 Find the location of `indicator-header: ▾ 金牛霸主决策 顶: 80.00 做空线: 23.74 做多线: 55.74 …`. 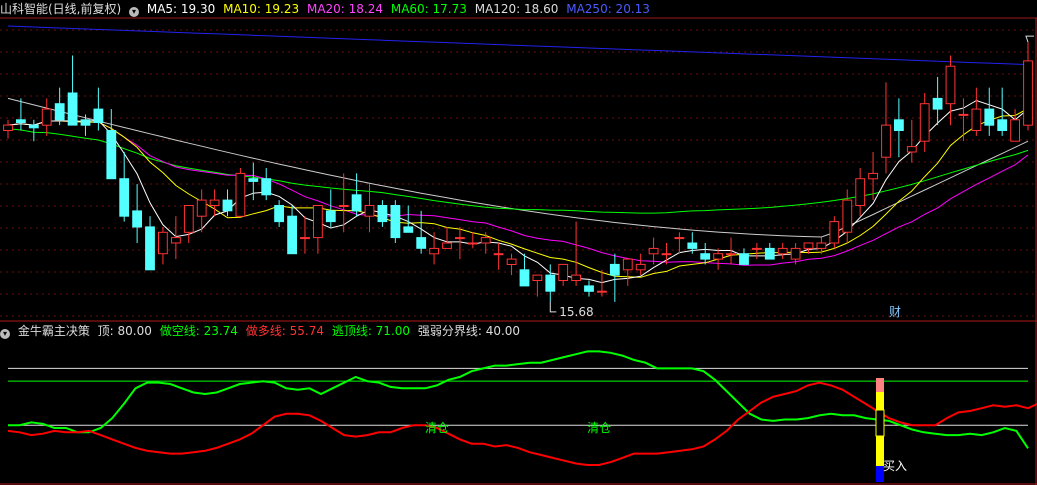

indicator-header: ▾ 金牛霸主决策 顶: 80.00 做空线: 23.74 做多线: 55.74 … is located at coordinates (262, 331).